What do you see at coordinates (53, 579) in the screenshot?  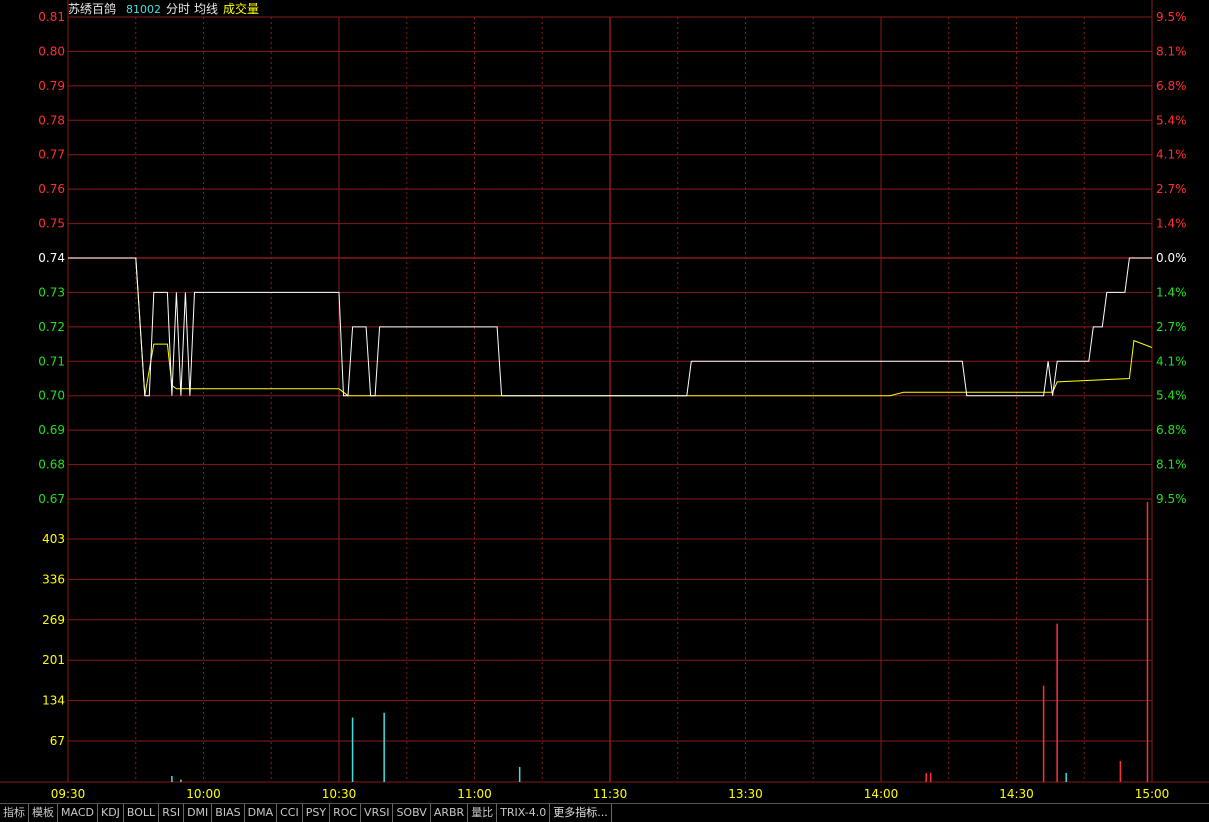 I see `volume-tick-label: 336` at bounding box center [53, 579].